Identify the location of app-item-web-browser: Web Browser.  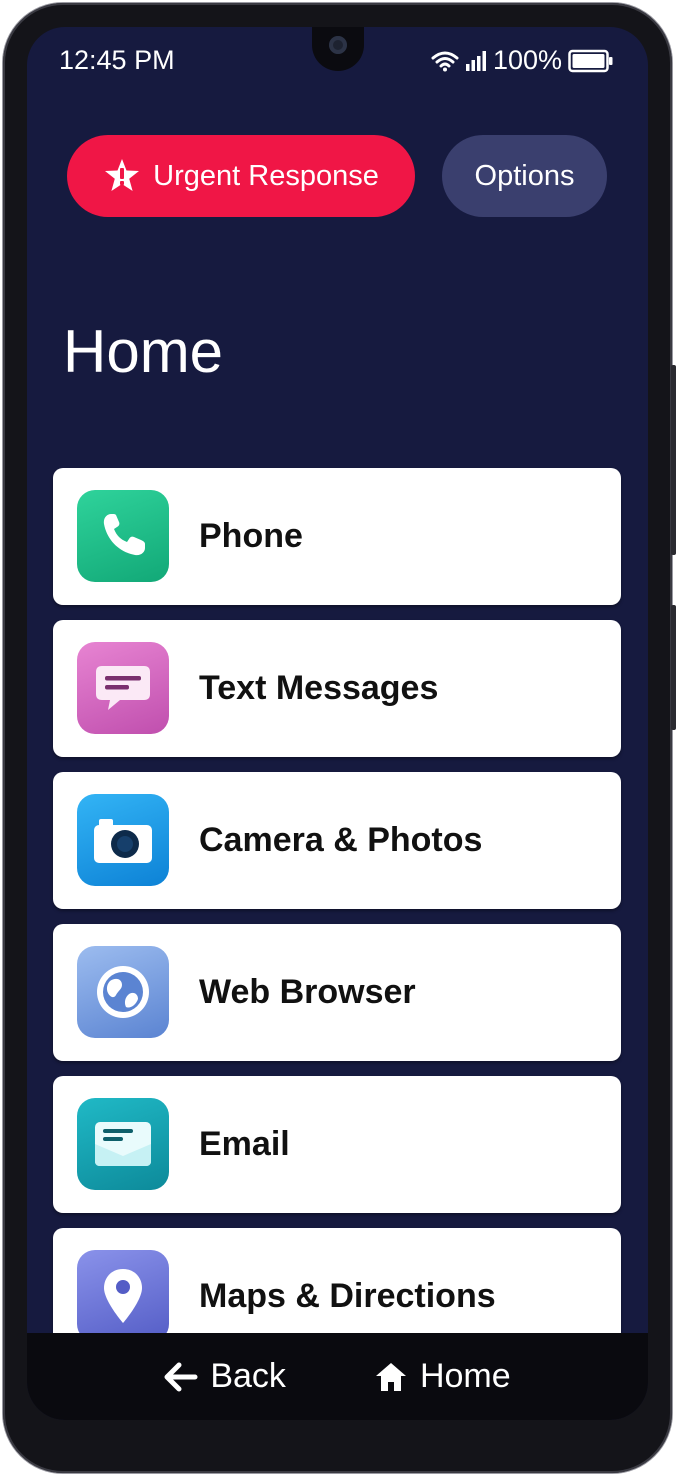
(337, 992).